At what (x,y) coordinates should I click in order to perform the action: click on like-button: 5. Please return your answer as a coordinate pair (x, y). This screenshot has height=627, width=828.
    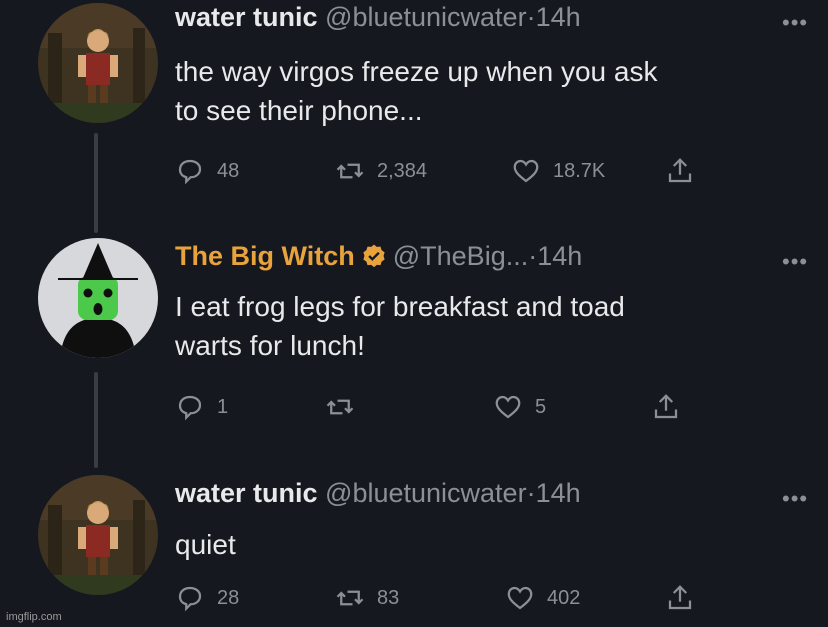
    Looking at the image, I should click on (519, 407).